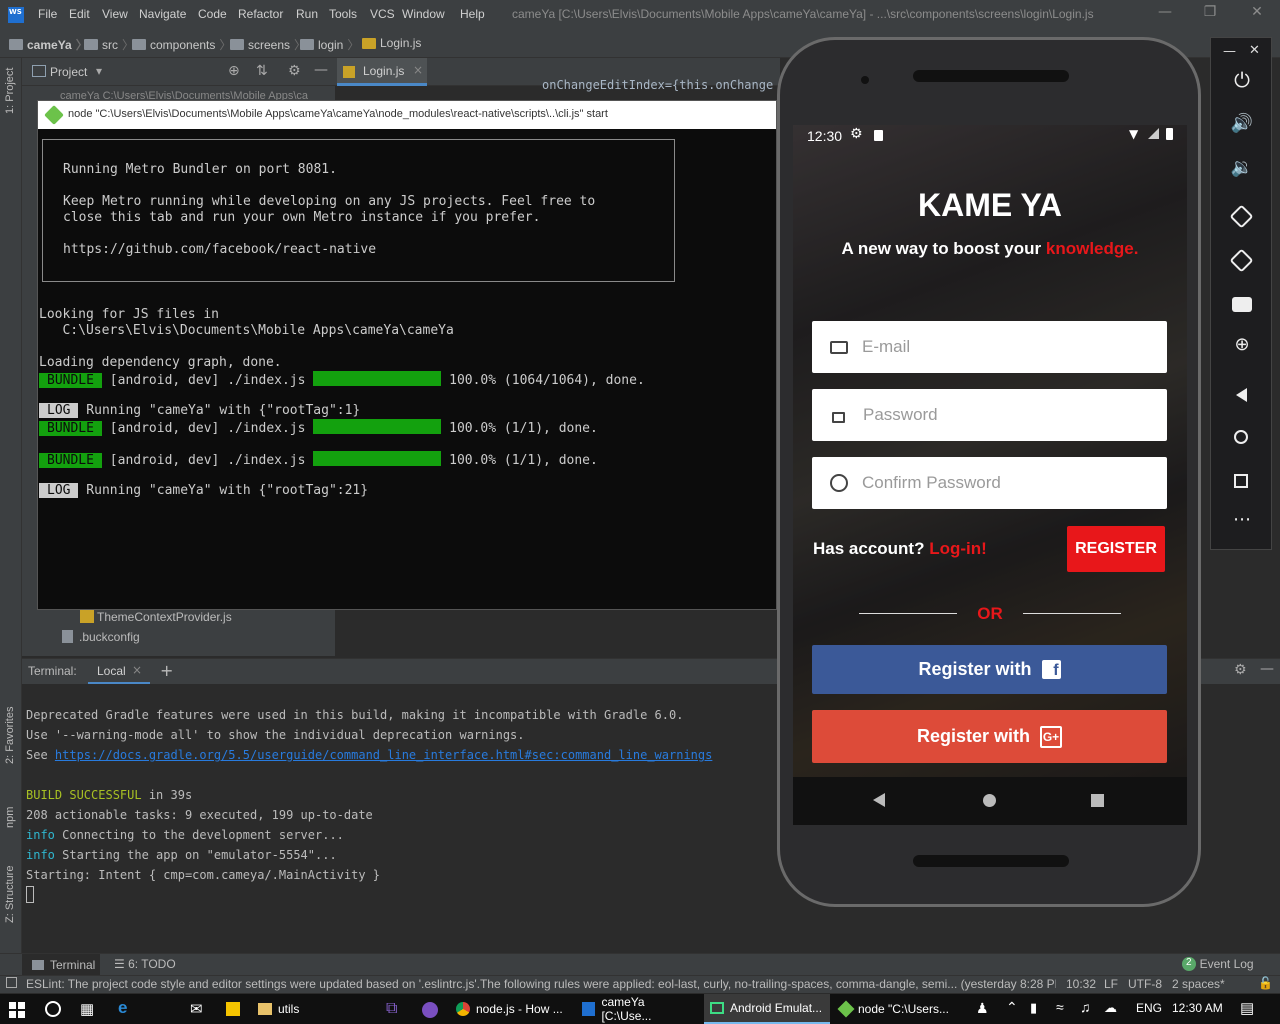 This screenshot has height=1024, width=1280. I want to click on breadcrumb-screens: screens〉, so click(268, 44).